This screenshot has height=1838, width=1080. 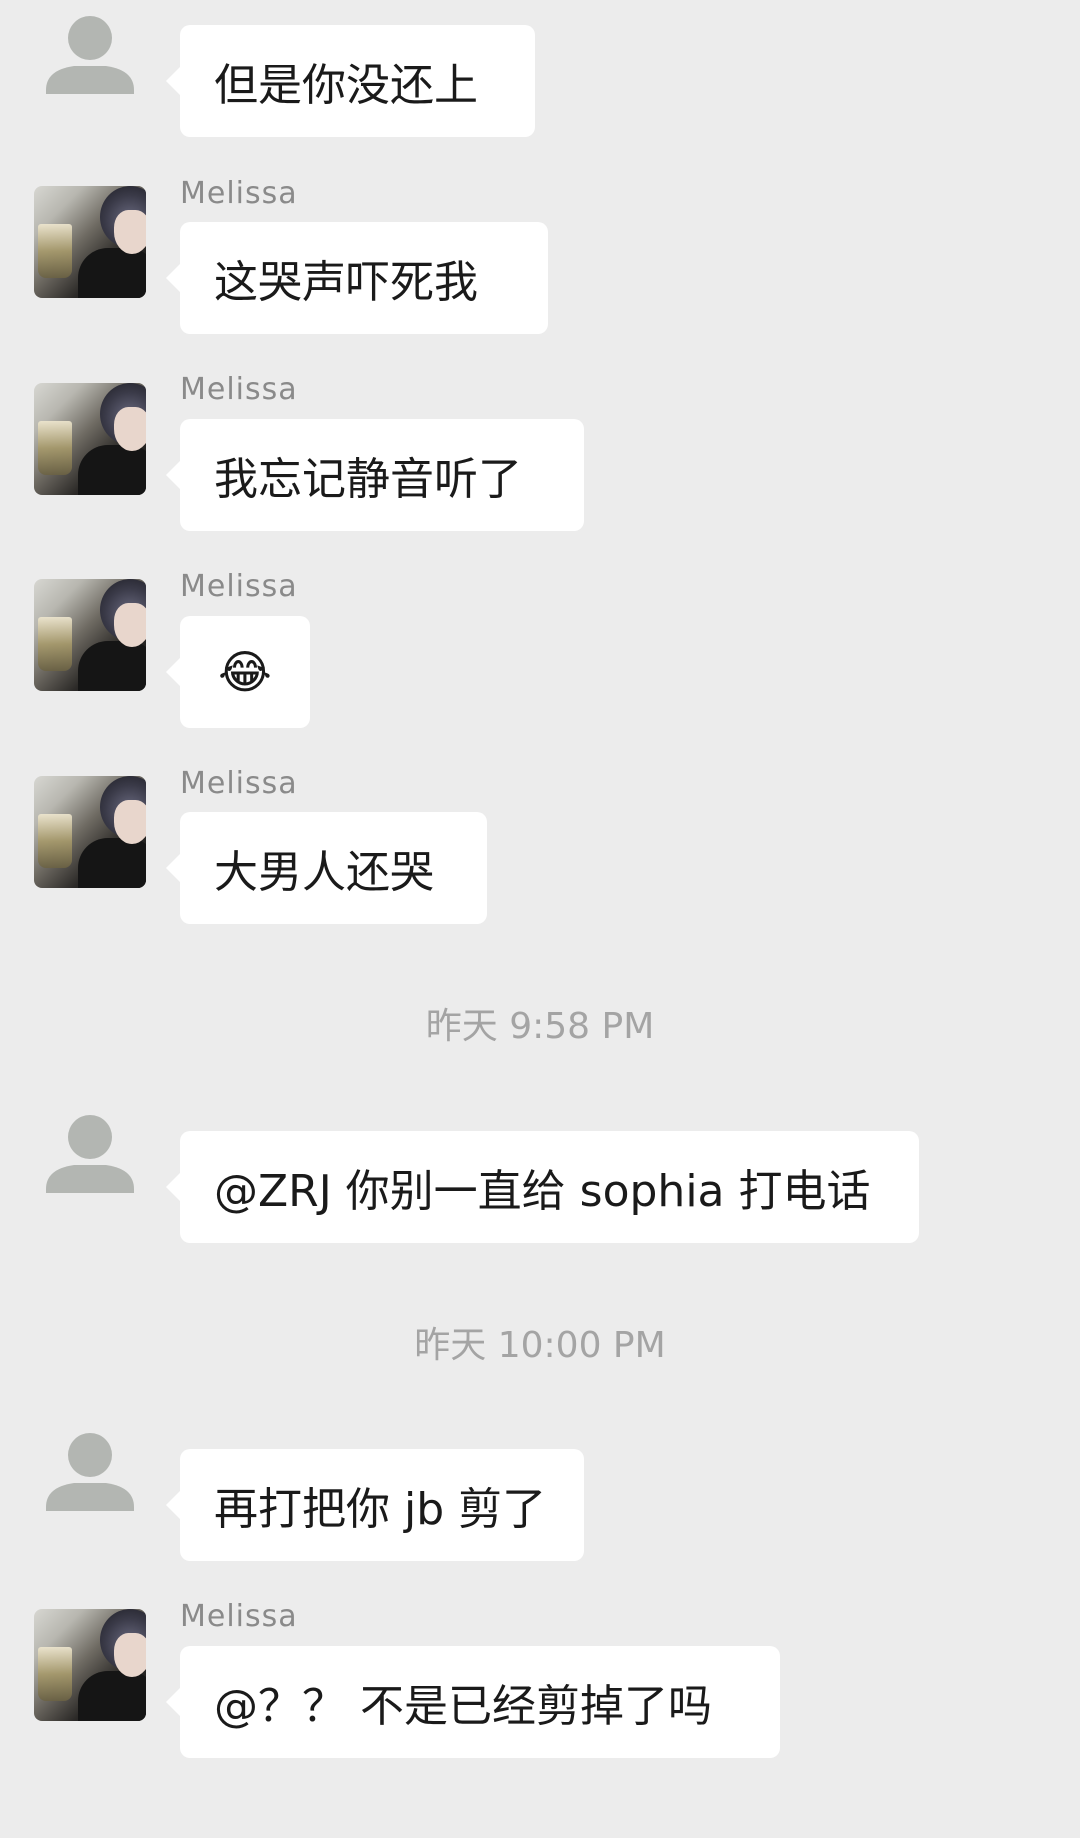 I want to click on timestamp: 昨天 9:58 PM, so click(x=540, y=1026).